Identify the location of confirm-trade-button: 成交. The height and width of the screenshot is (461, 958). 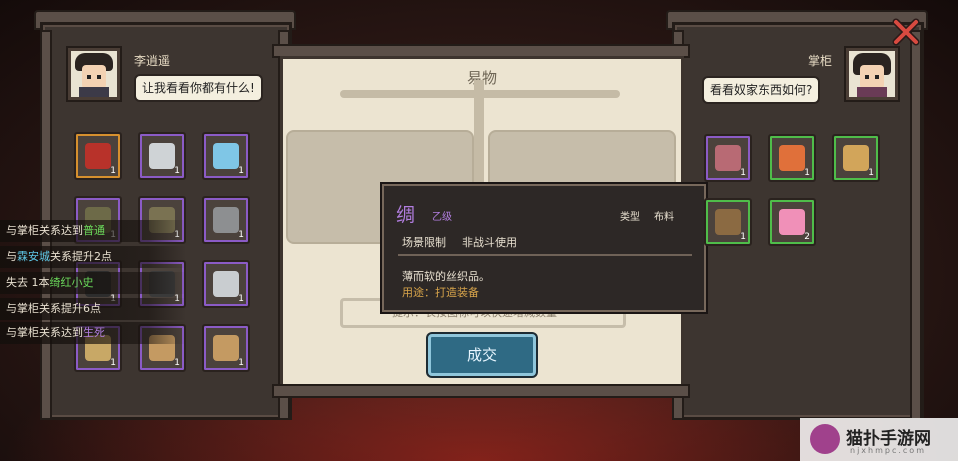
(482, 355).